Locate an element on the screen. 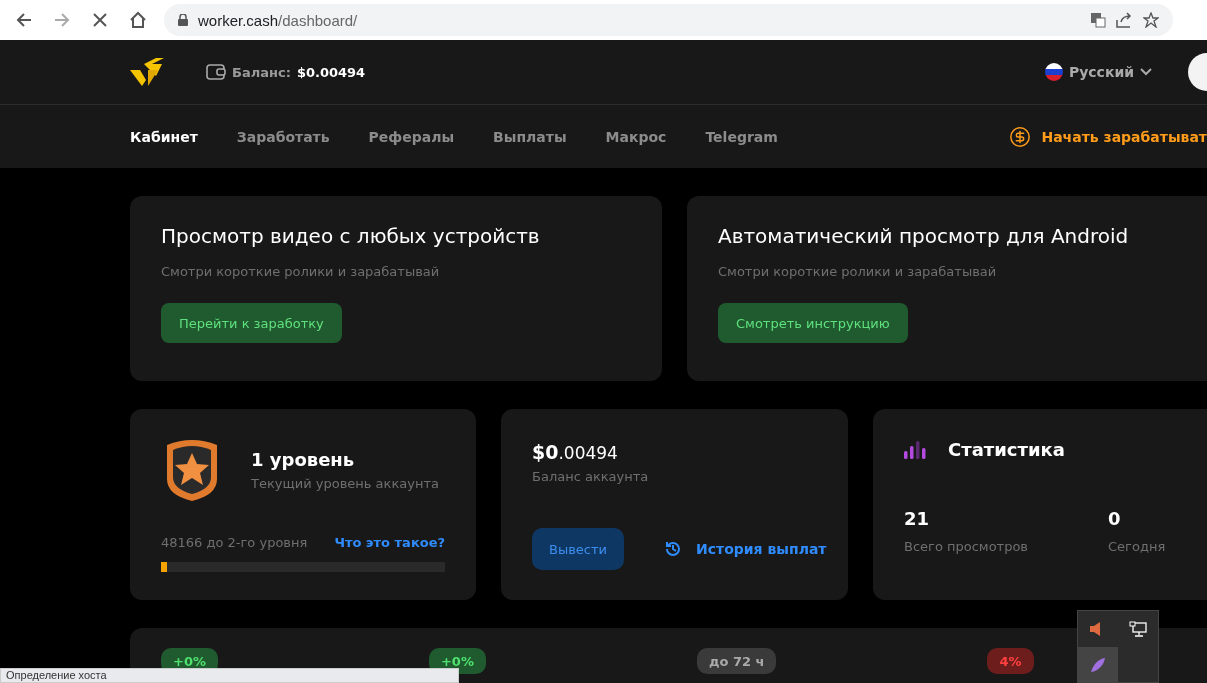 The image size is (1207, 683). share-icon is located at coordinates (1124, 20).